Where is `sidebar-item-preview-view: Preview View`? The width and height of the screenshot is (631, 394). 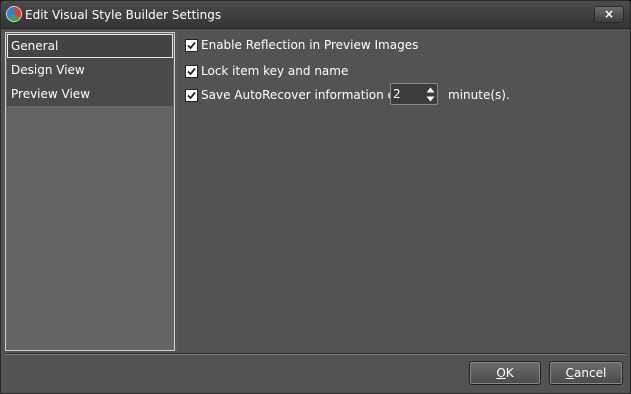
sidebar-item-preview-view: Preview View is located at coordinates (90, 94).